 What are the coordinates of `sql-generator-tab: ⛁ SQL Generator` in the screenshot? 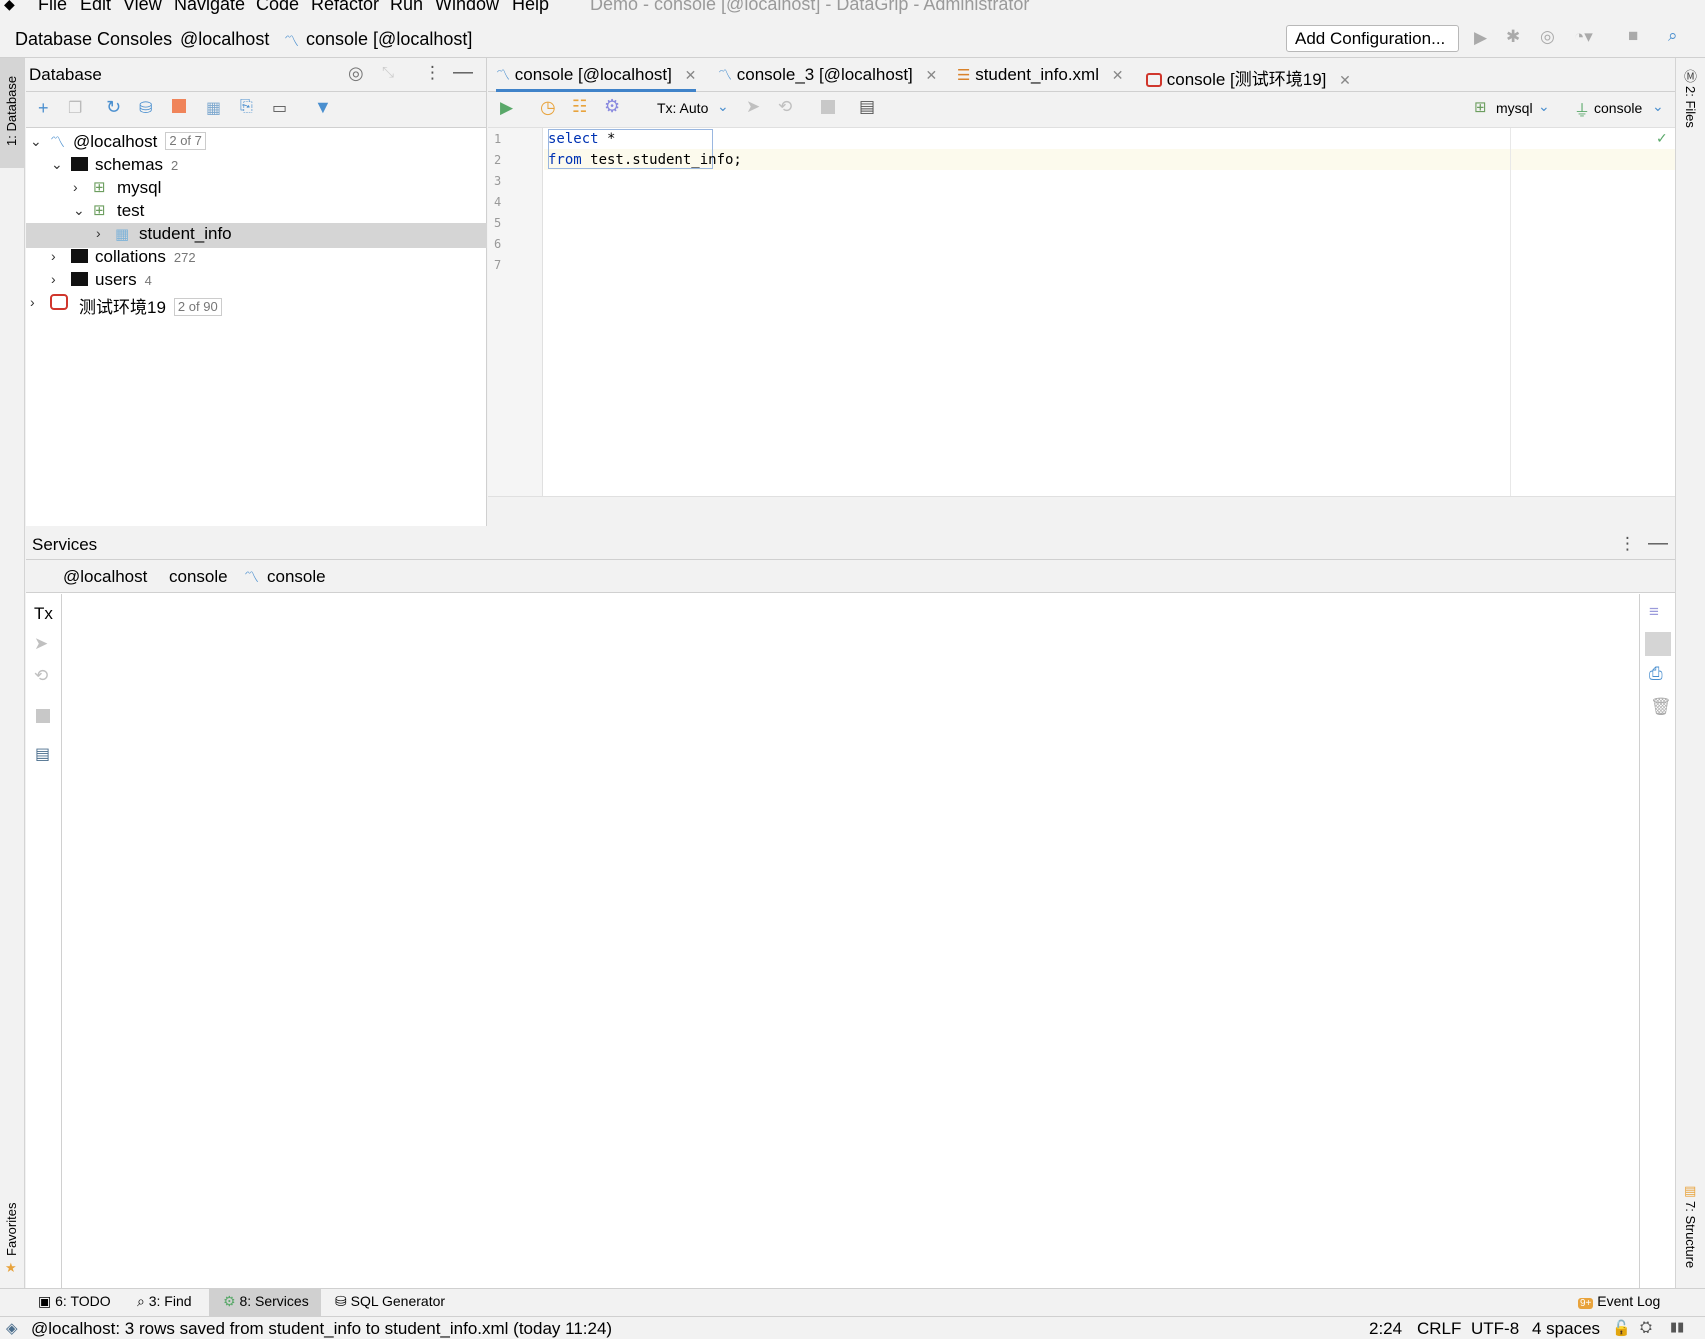 It's located at (390, 1301).